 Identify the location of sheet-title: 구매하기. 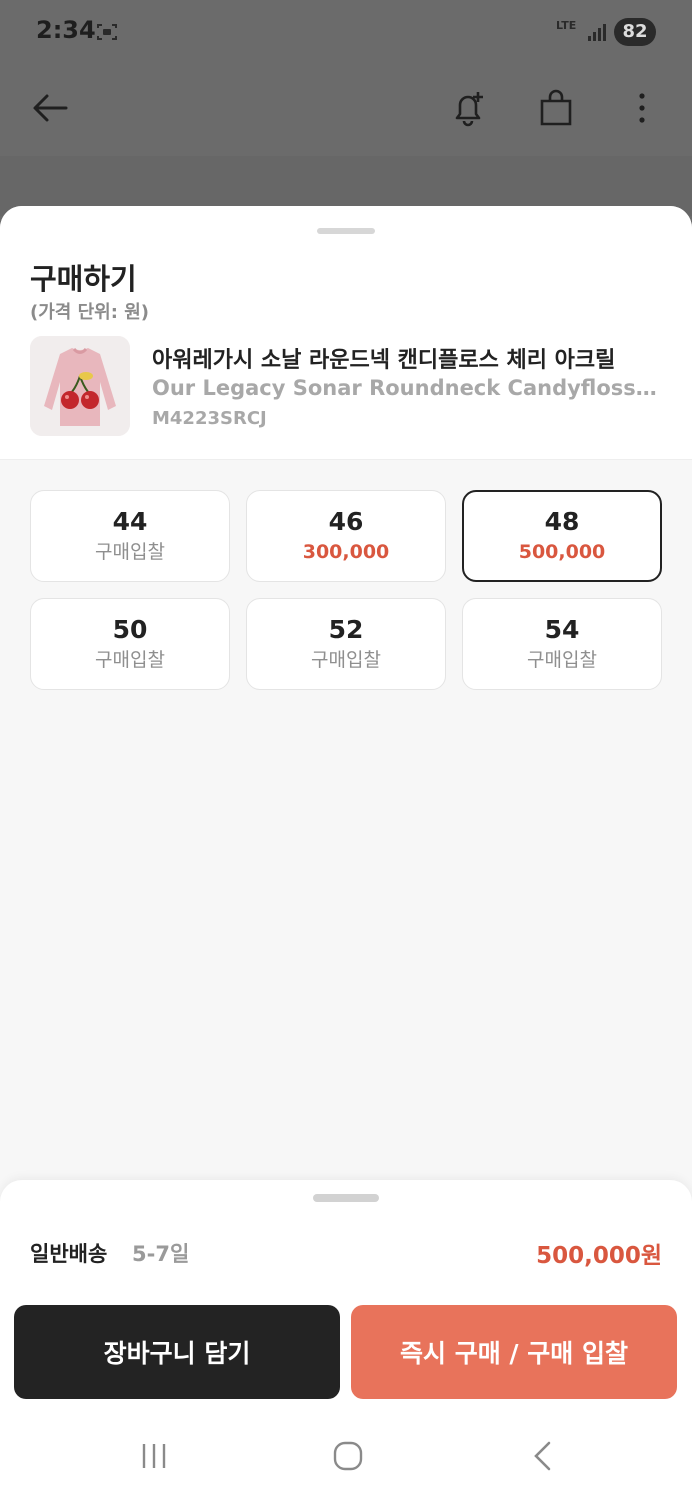
(83, 279).